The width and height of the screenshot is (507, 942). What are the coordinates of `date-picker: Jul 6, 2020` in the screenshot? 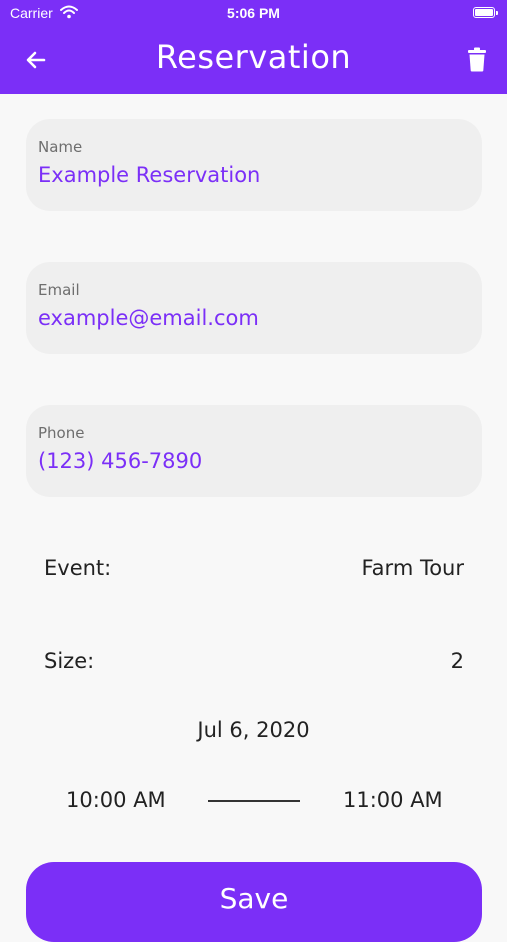 It's located at (253, 730).